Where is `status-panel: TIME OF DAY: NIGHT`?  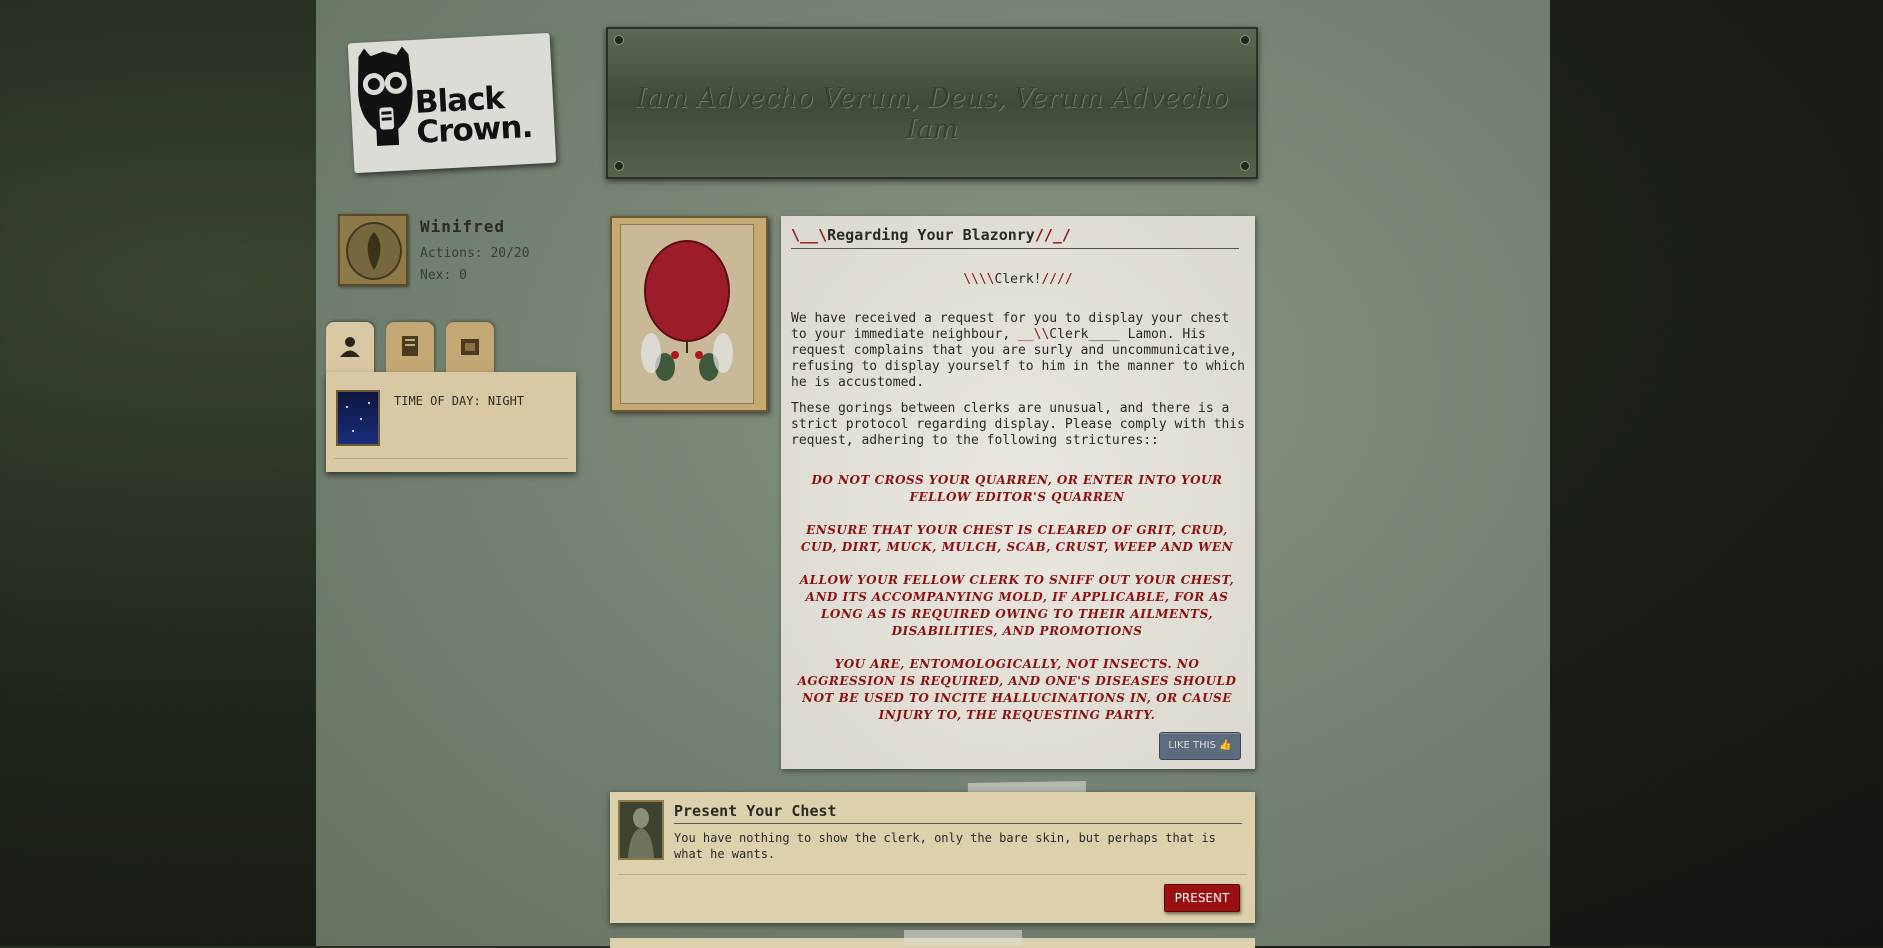
status-panel: TIME OF DAY: NIGHT is located at coordinates (451, 422).